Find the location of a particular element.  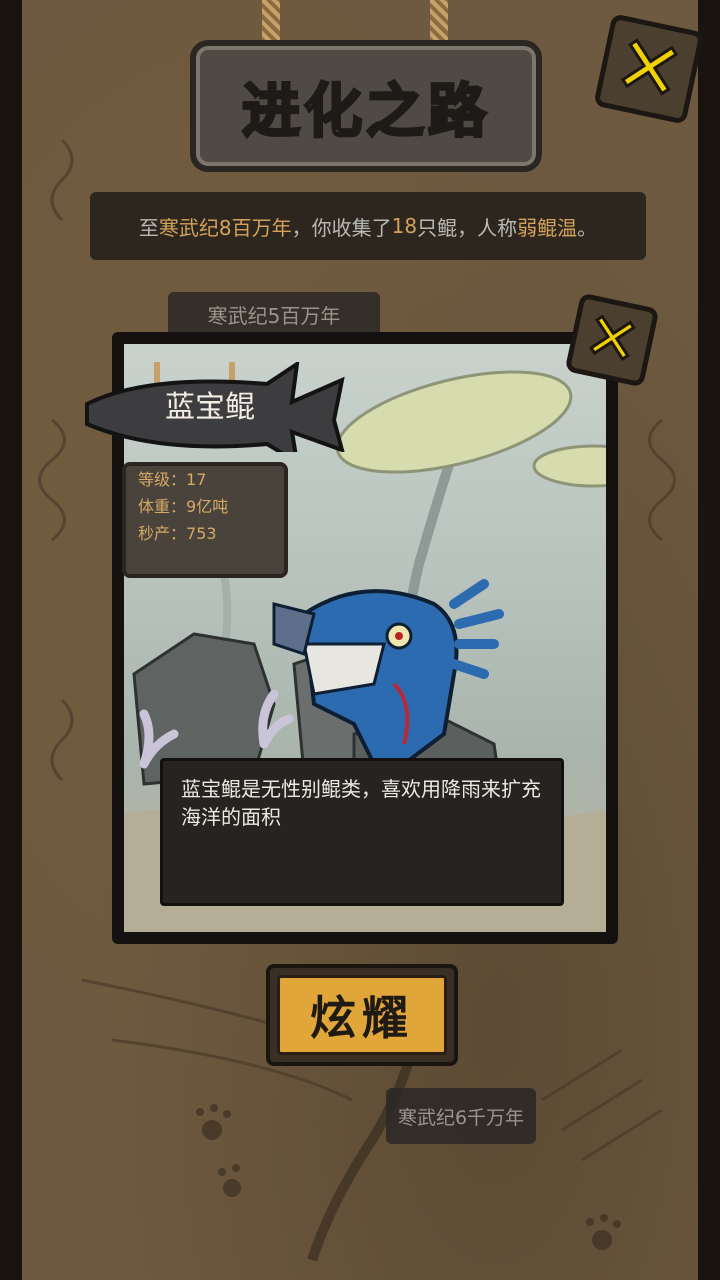

stat-value: 753 is located at coordinates (201, 533).